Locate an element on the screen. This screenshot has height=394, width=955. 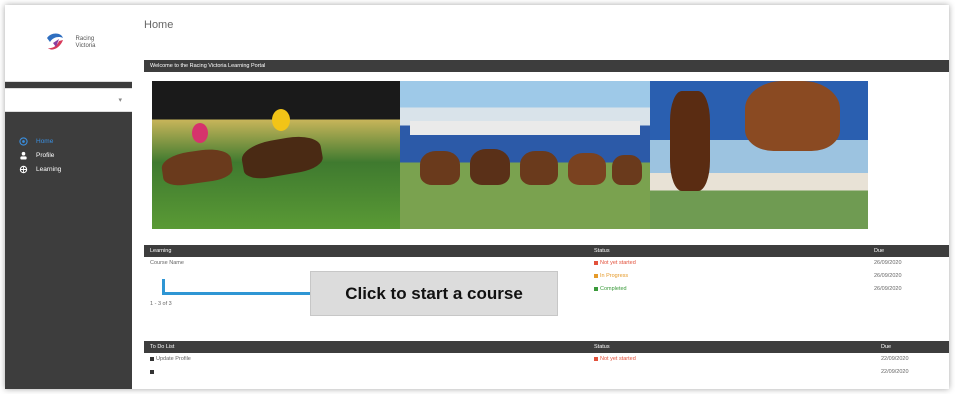
course-name-link: Course Name is located at coordinates (167, 263).